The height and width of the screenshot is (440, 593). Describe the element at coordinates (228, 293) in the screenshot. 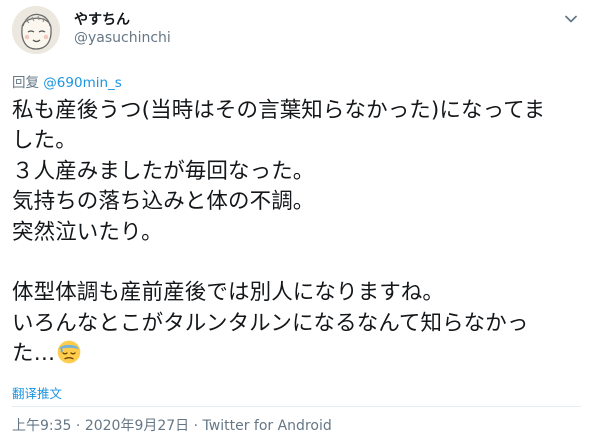

I see `tweet-line: 体型体調も産前産後では別人になりますね。` at that location.